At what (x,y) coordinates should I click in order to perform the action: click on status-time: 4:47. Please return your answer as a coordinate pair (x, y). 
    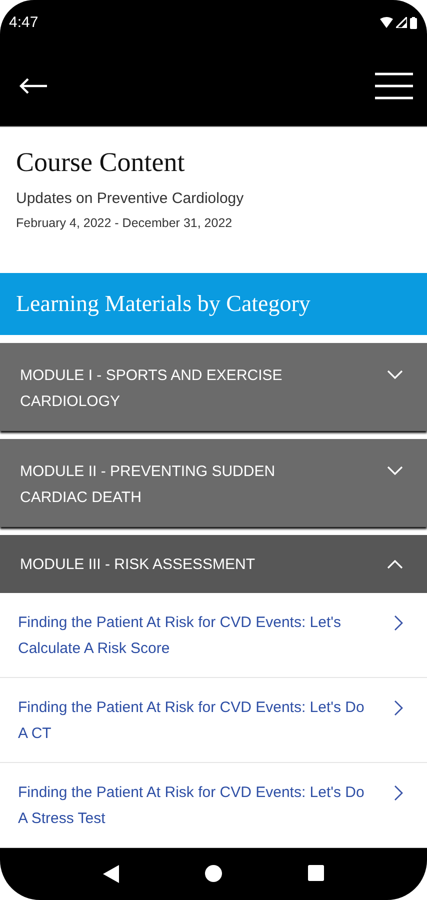
    Looking at the image, I should click on (23, 22).